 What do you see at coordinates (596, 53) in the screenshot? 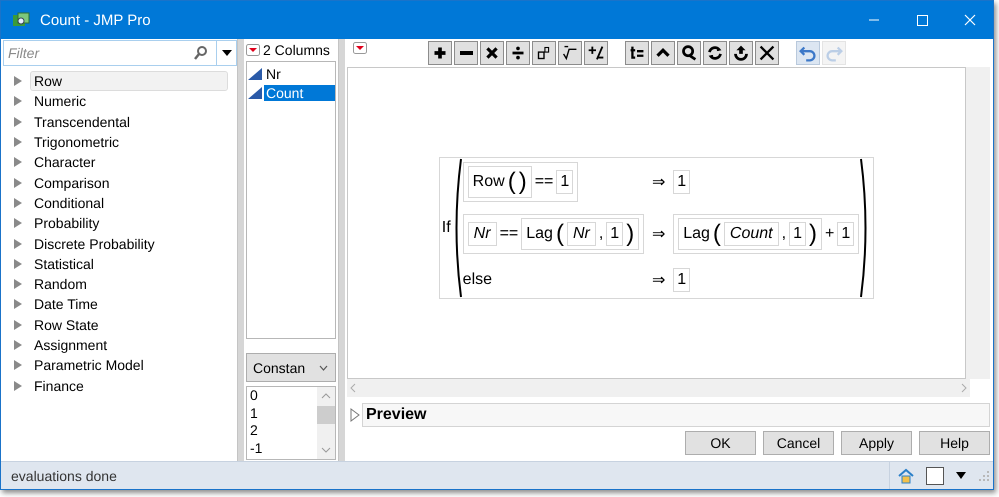
I see `plus-minus-button` at bounding box center [596, 53].